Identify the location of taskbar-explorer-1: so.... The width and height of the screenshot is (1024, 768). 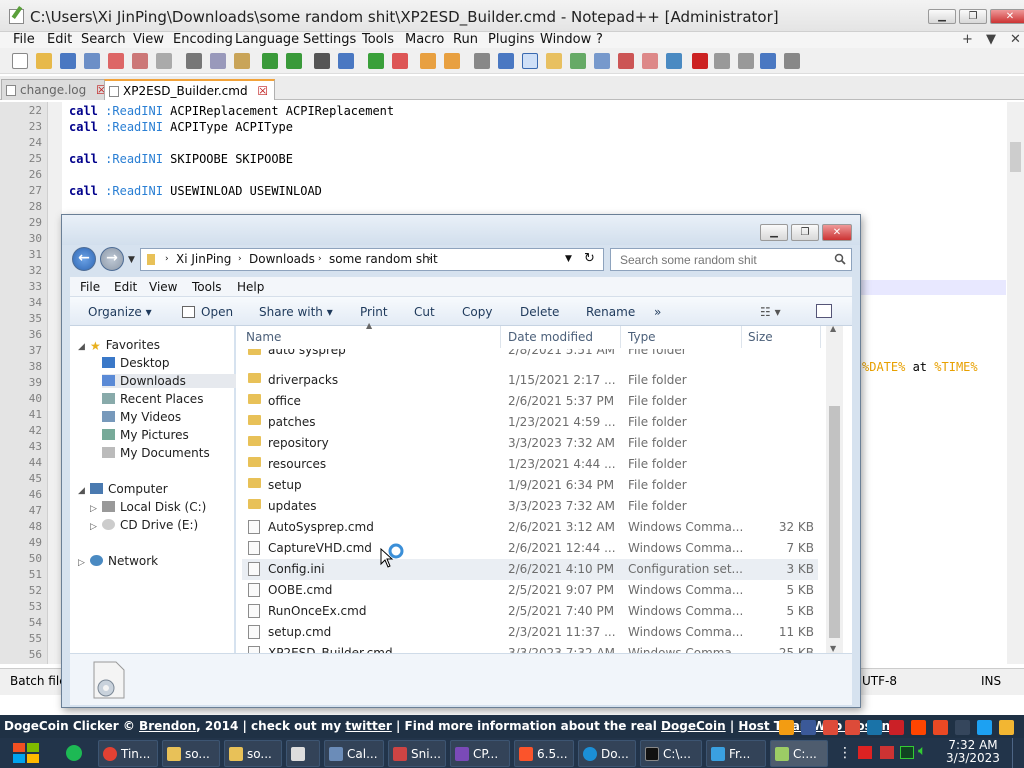
(191, 753).